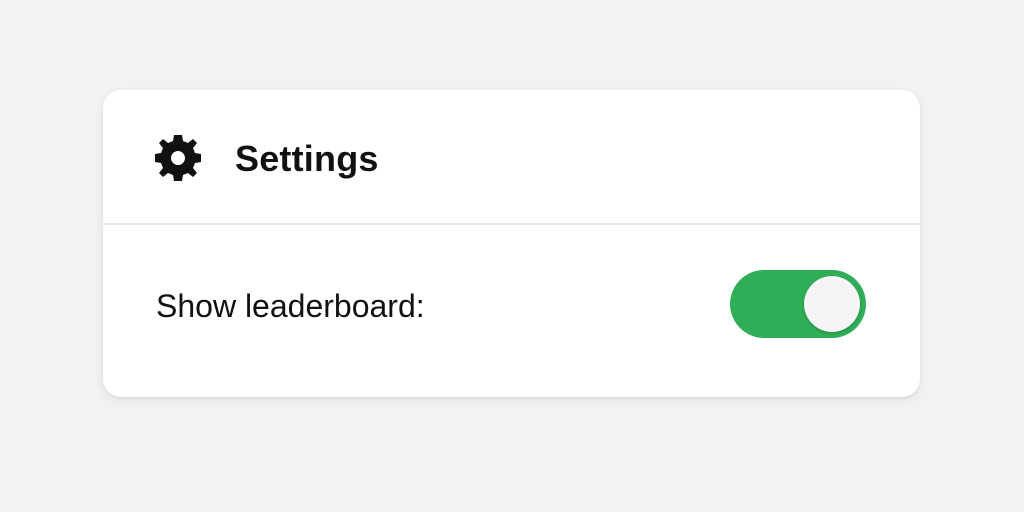 The width and height of the screenshot is (1024, 512). What do you see at coordinates (290, 306) in the screenshot?
I see `show-leaderboard-label: Show leaderboard:` at bounding box center [290, 306].